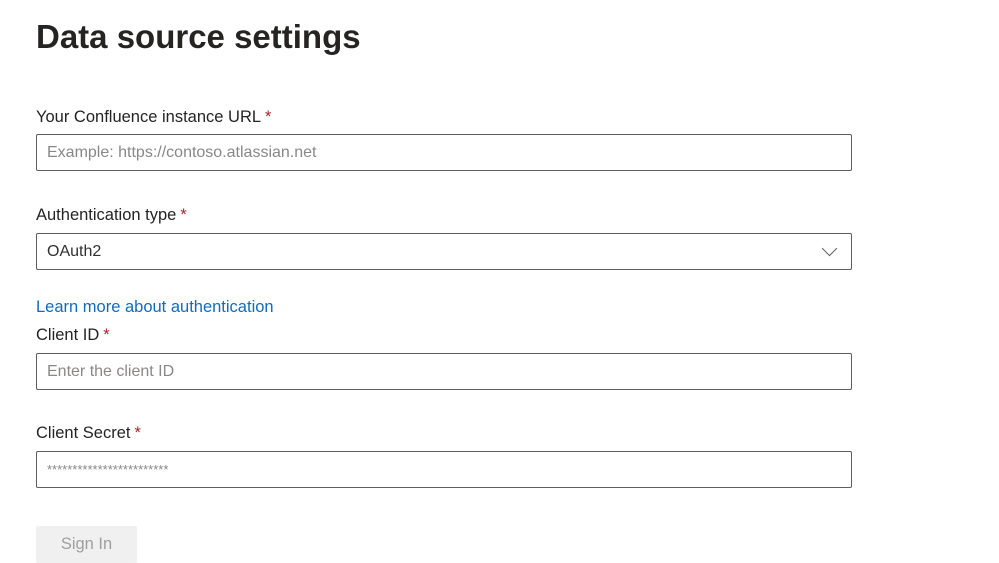  What do you see at coordinates (83, 433) in the screenshot?
I see `client-secret-label-text: Client Secret` at bounding box center [83, 433].